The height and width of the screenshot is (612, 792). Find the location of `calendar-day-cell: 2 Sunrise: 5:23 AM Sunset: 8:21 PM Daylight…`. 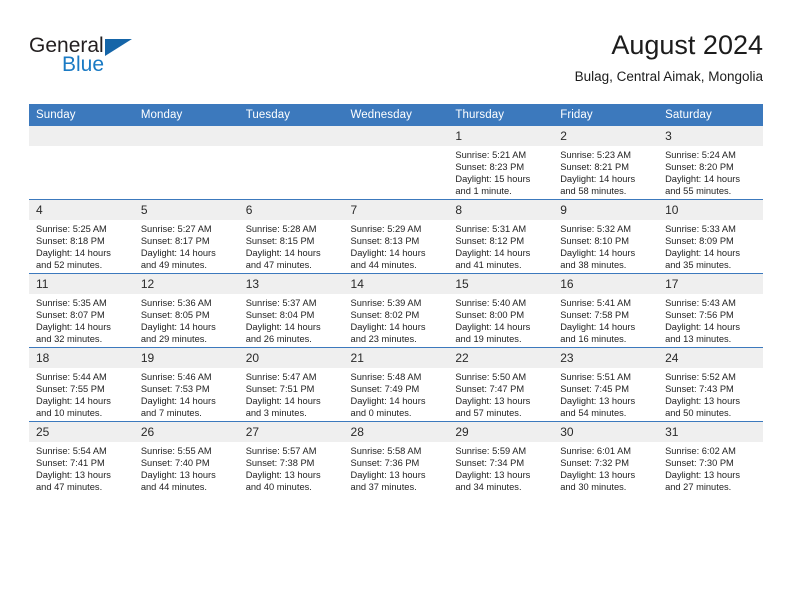

calendar-day-cell: 2 Sunrise: 5:23 AM Sunset: 8:21 PM Daylight… is located at coordinates (606, 163).